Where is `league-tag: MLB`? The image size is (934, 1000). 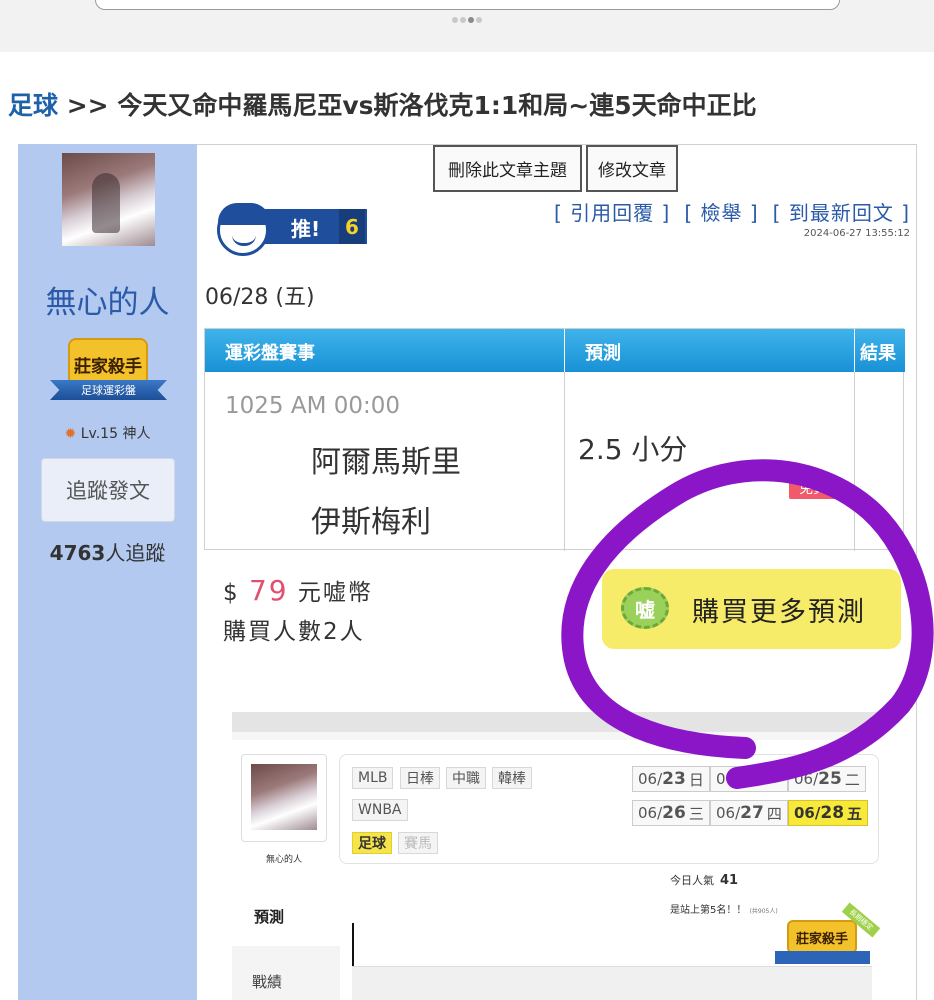
league-tag: MLB is located at coordinates (373, 778).